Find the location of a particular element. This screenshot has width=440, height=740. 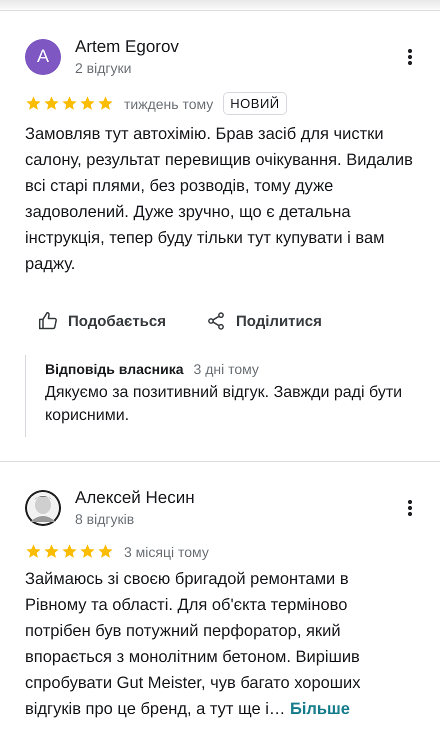

like-button: Подобається is located at coordinates (102, 321).